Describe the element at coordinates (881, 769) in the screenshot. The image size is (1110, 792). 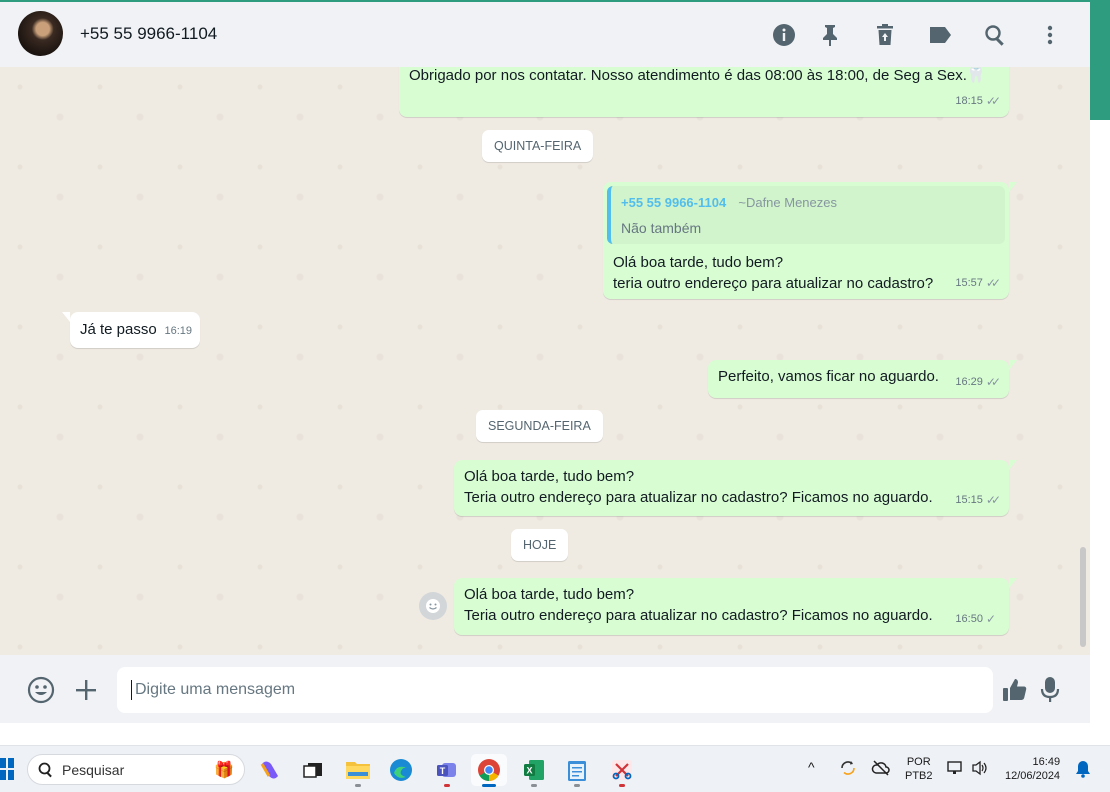
I see `cloud-offline-icon` at that location.